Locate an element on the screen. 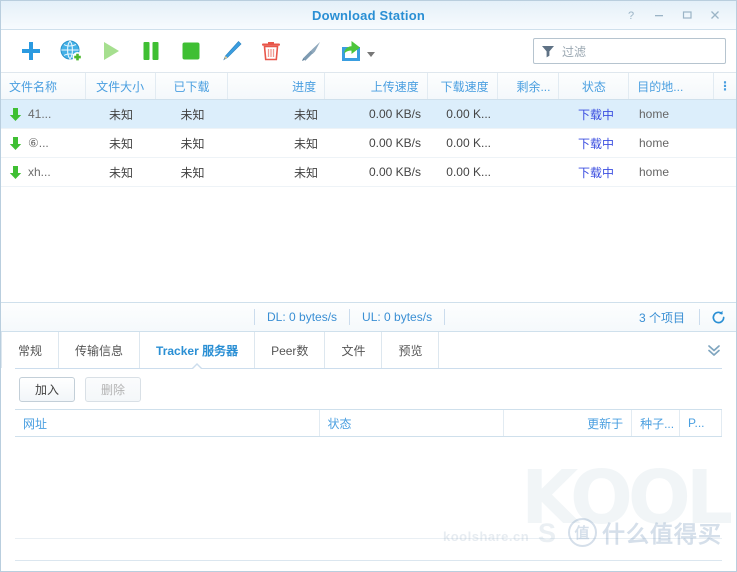 This screenshot has height=572, width=737. share-button-icon-wrap is located at coordinates (351, 51).